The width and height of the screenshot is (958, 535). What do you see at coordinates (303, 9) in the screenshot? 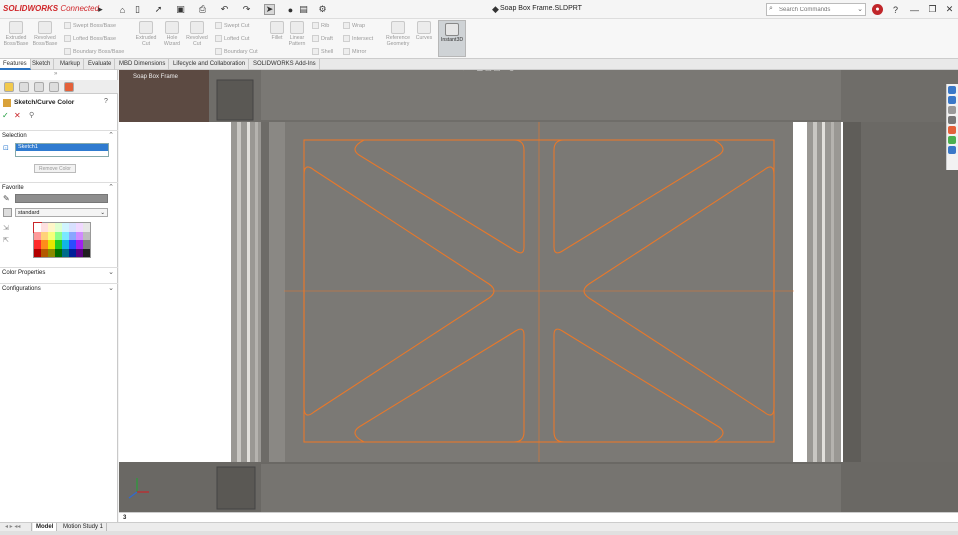
I see `file-properties-icon: ▤` at bounding box center [303, 9].